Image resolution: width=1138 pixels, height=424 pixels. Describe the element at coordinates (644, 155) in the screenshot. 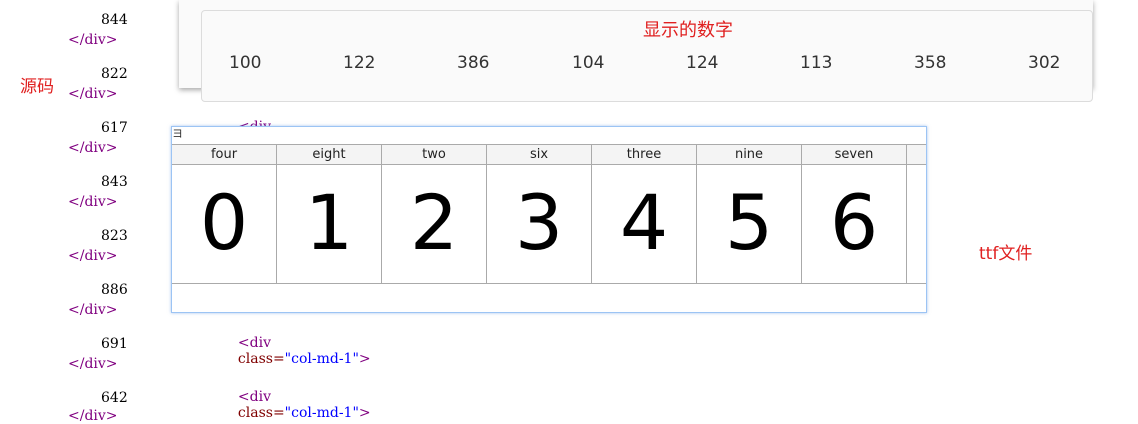

I see `glyph-name: three` at that location.